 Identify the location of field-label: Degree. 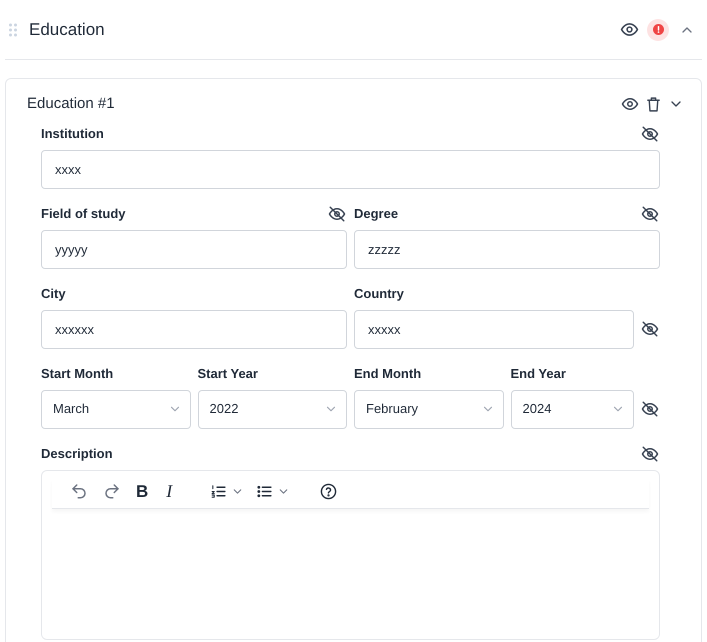
(376, 213).